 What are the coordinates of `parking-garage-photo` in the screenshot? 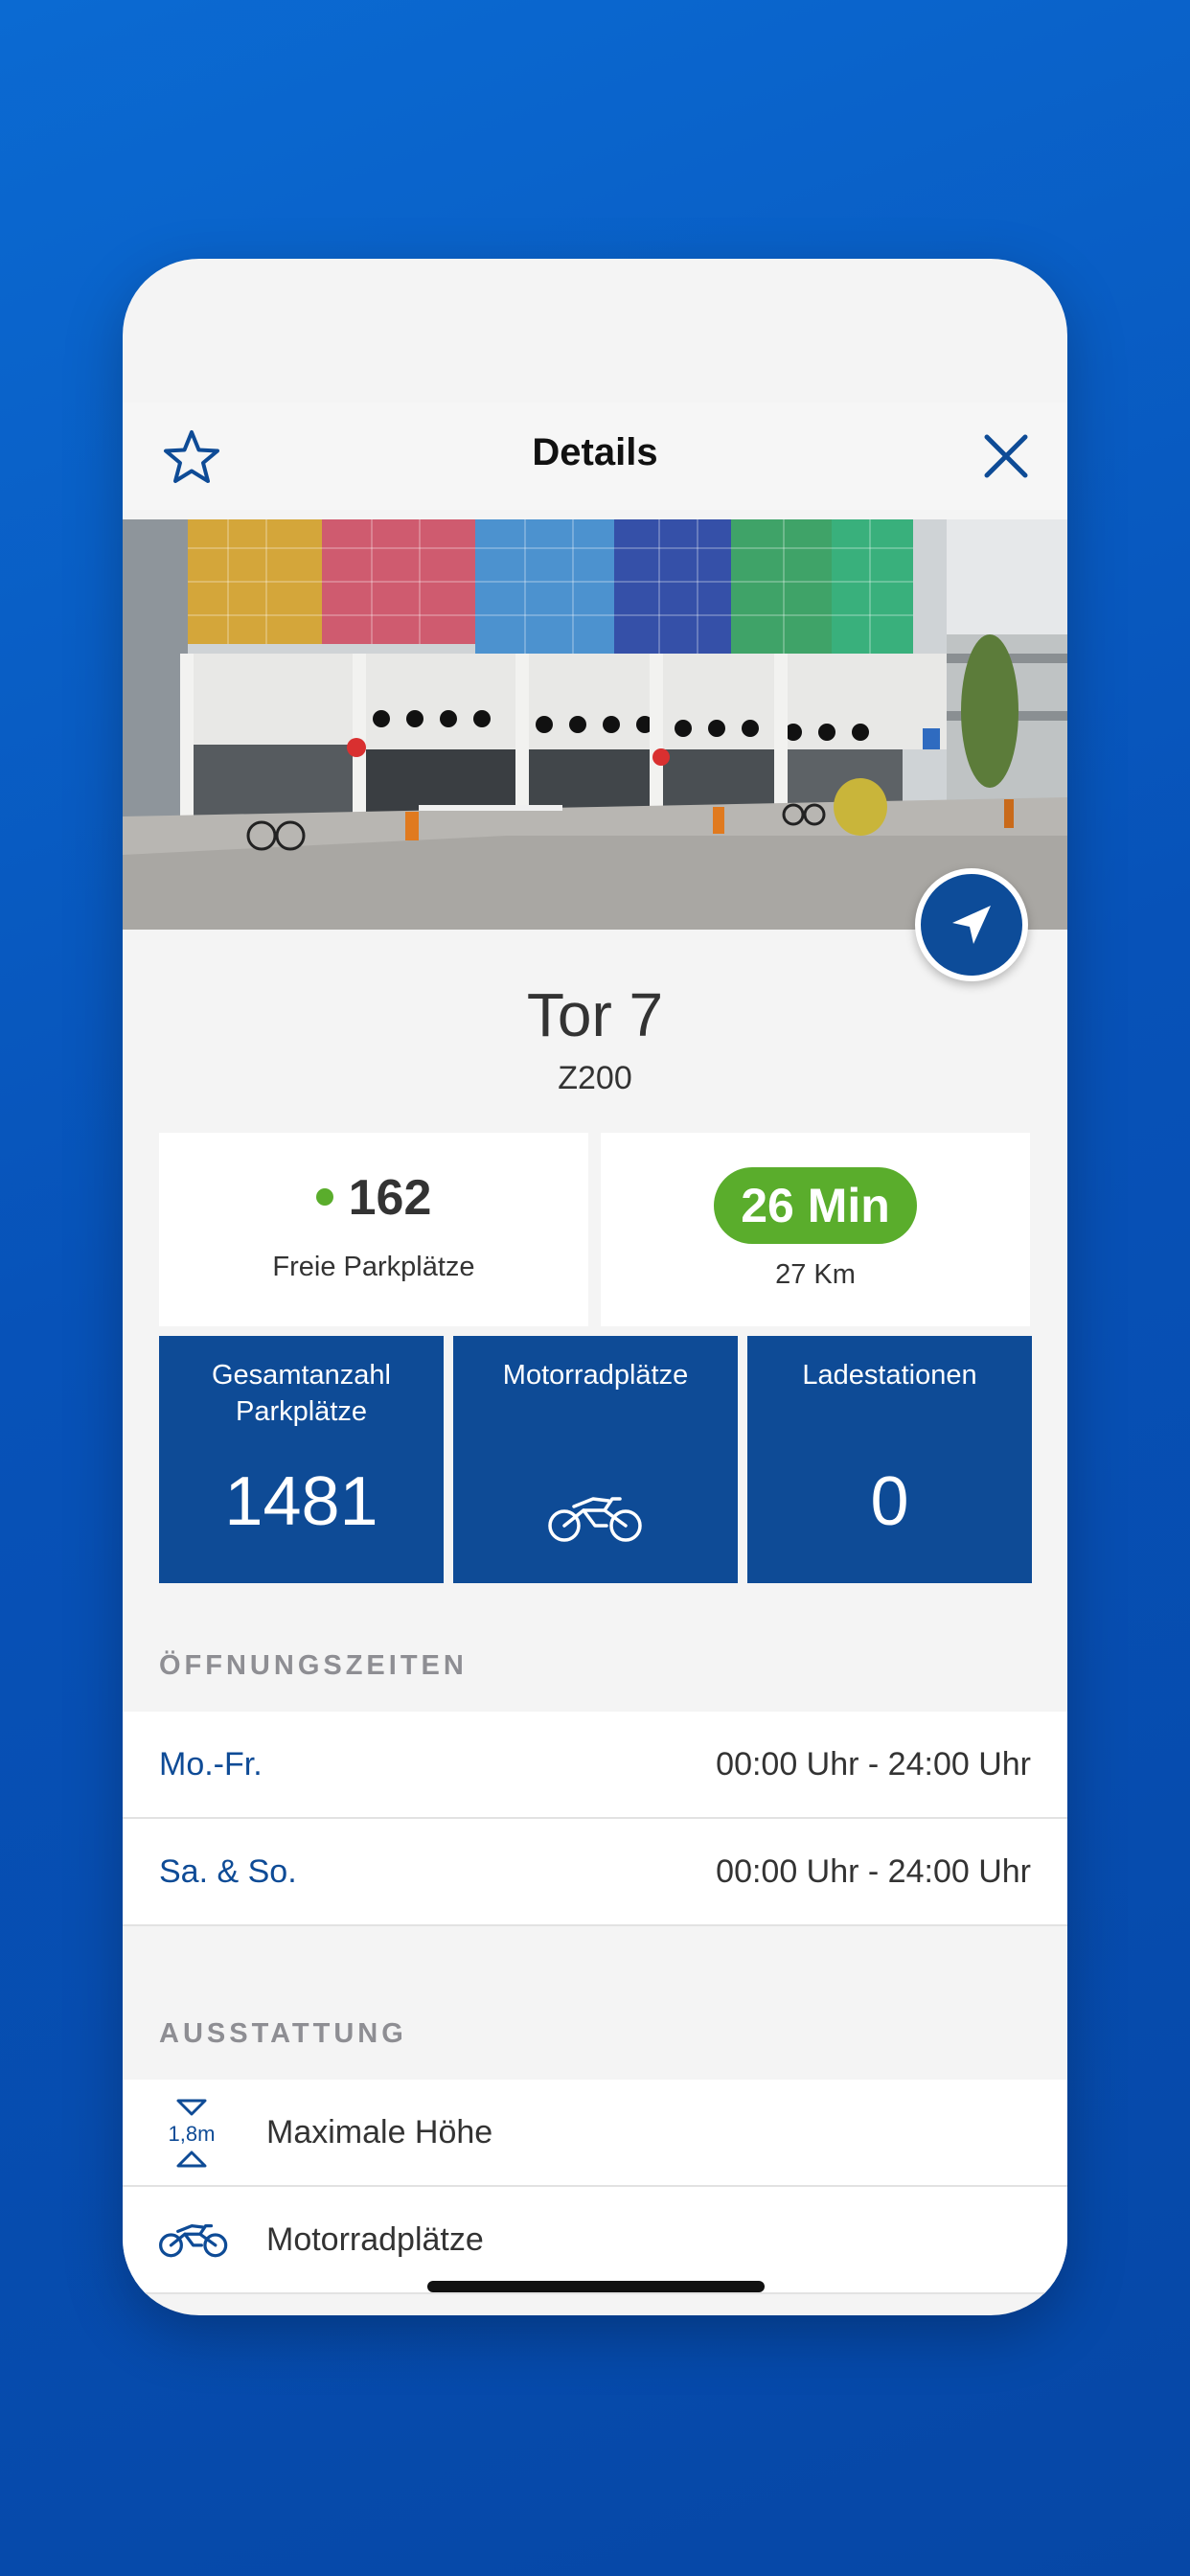 It's located at (595, 724).